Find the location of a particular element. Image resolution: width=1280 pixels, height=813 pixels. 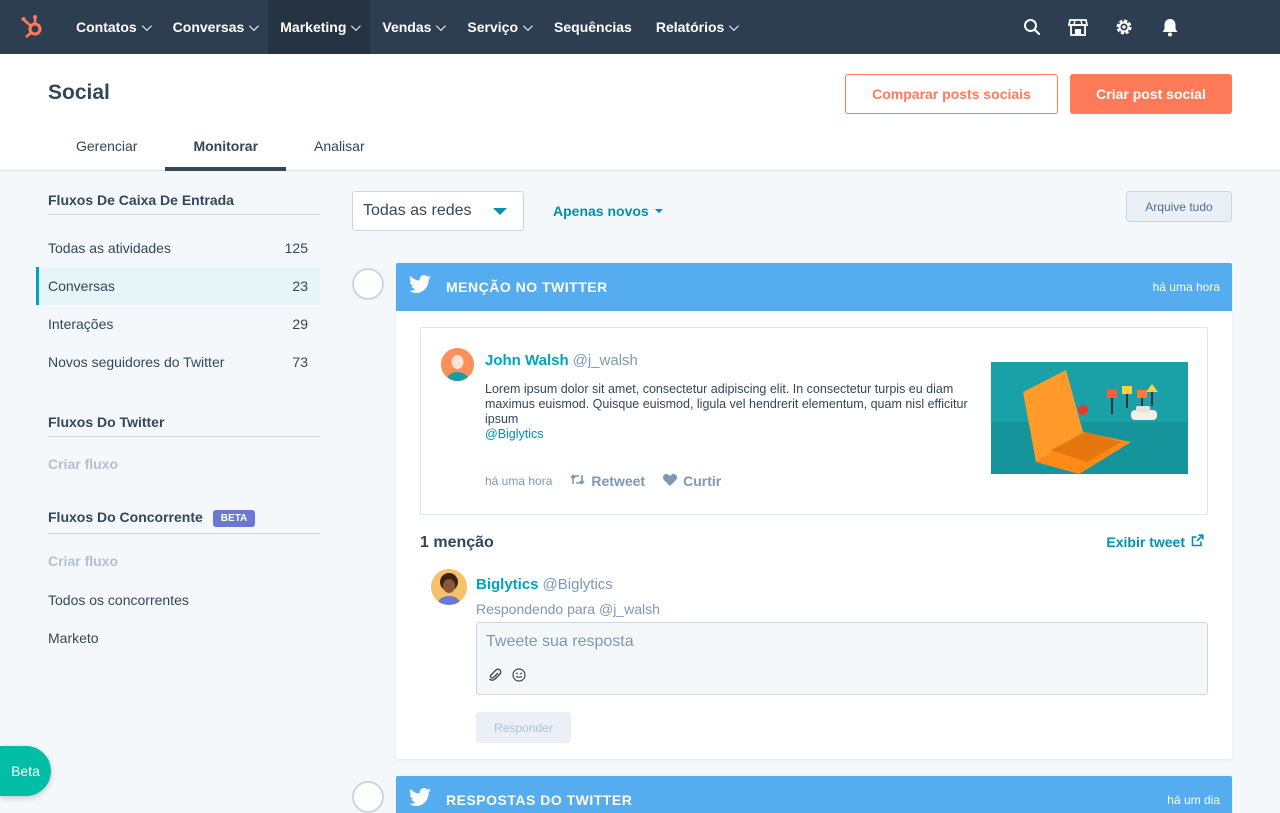

twitter-streams-heading: Fluxos Do Twitter is located at coordinates (184, 425).